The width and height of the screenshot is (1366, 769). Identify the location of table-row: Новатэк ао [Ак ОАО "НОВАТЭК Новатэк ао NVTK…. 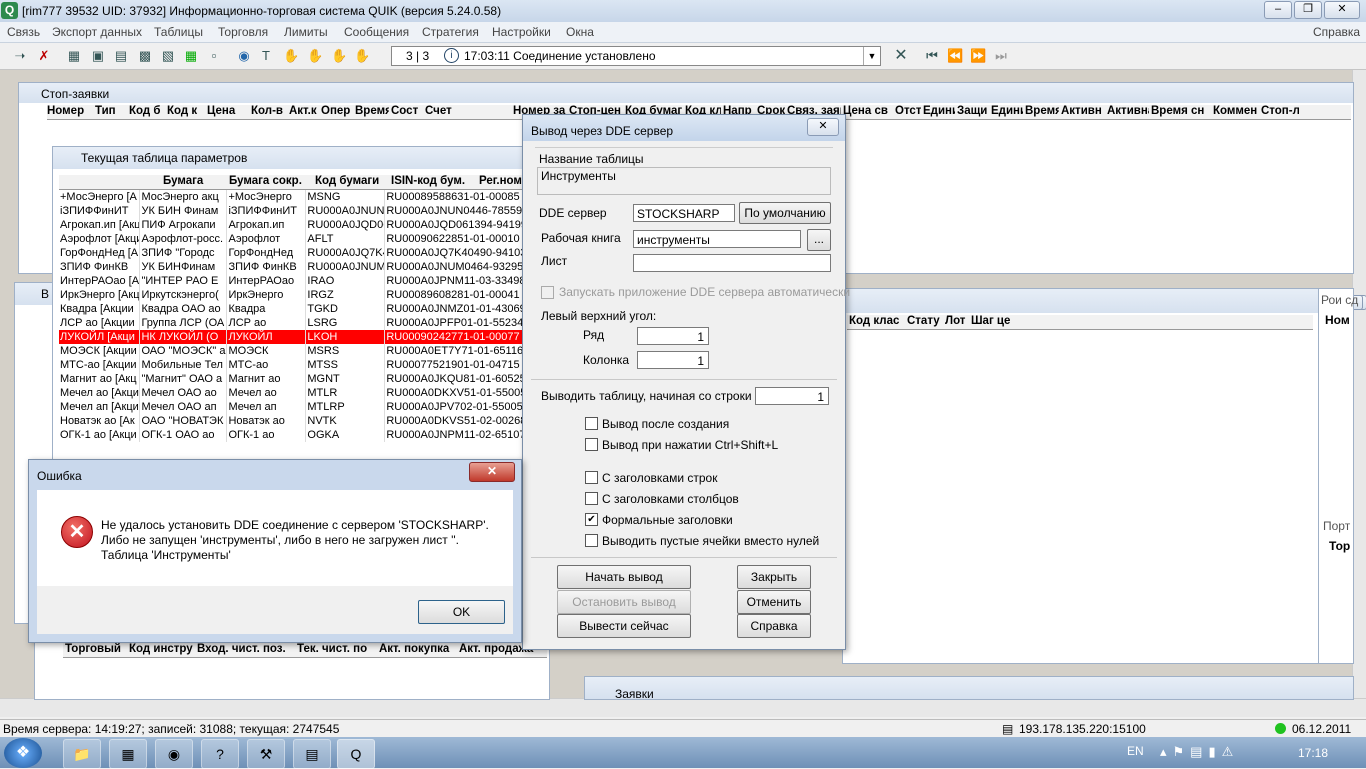
(292, 421).